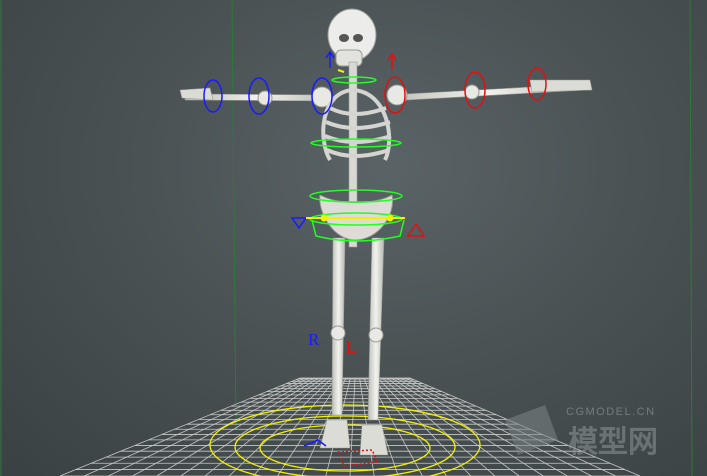 Image resolution: width=707 pixels, height=476 pixels. What do you see at coordinates (351, 347) in the screenshot?
I see `label-left-side: L` at bounding box center [351, 347].